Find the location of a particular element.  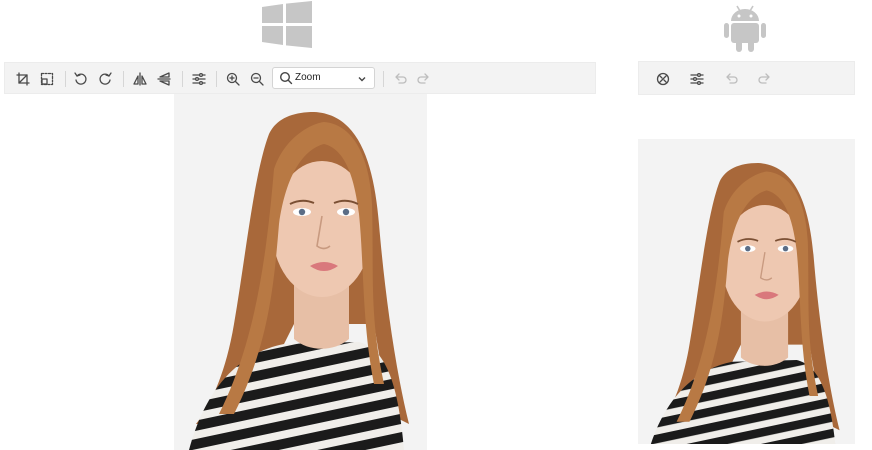

zoom-in-icon is located at coordinates (233, 79).